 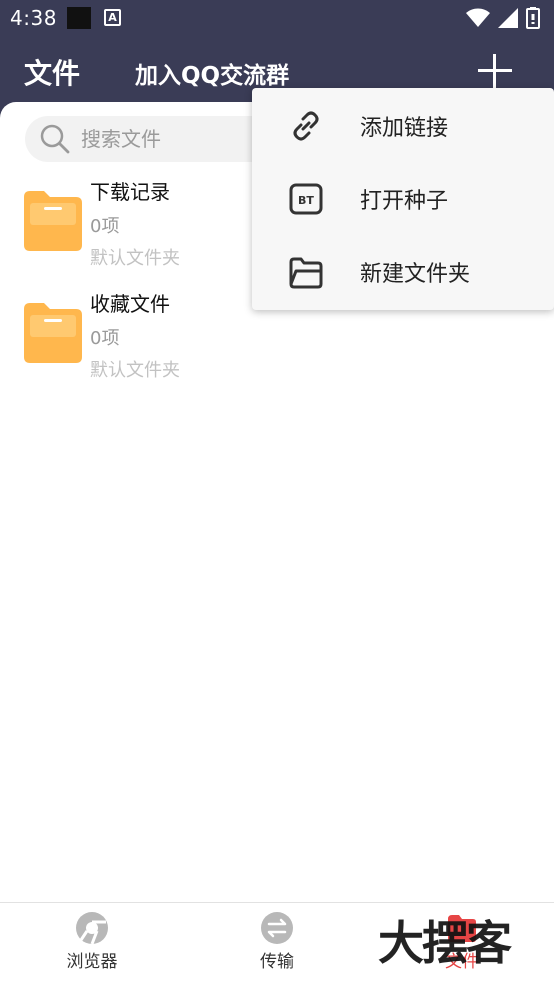 I want to click on add-menu: 添加链接 BT 打开种子 新建文件夹, so click(x=403, y=199).